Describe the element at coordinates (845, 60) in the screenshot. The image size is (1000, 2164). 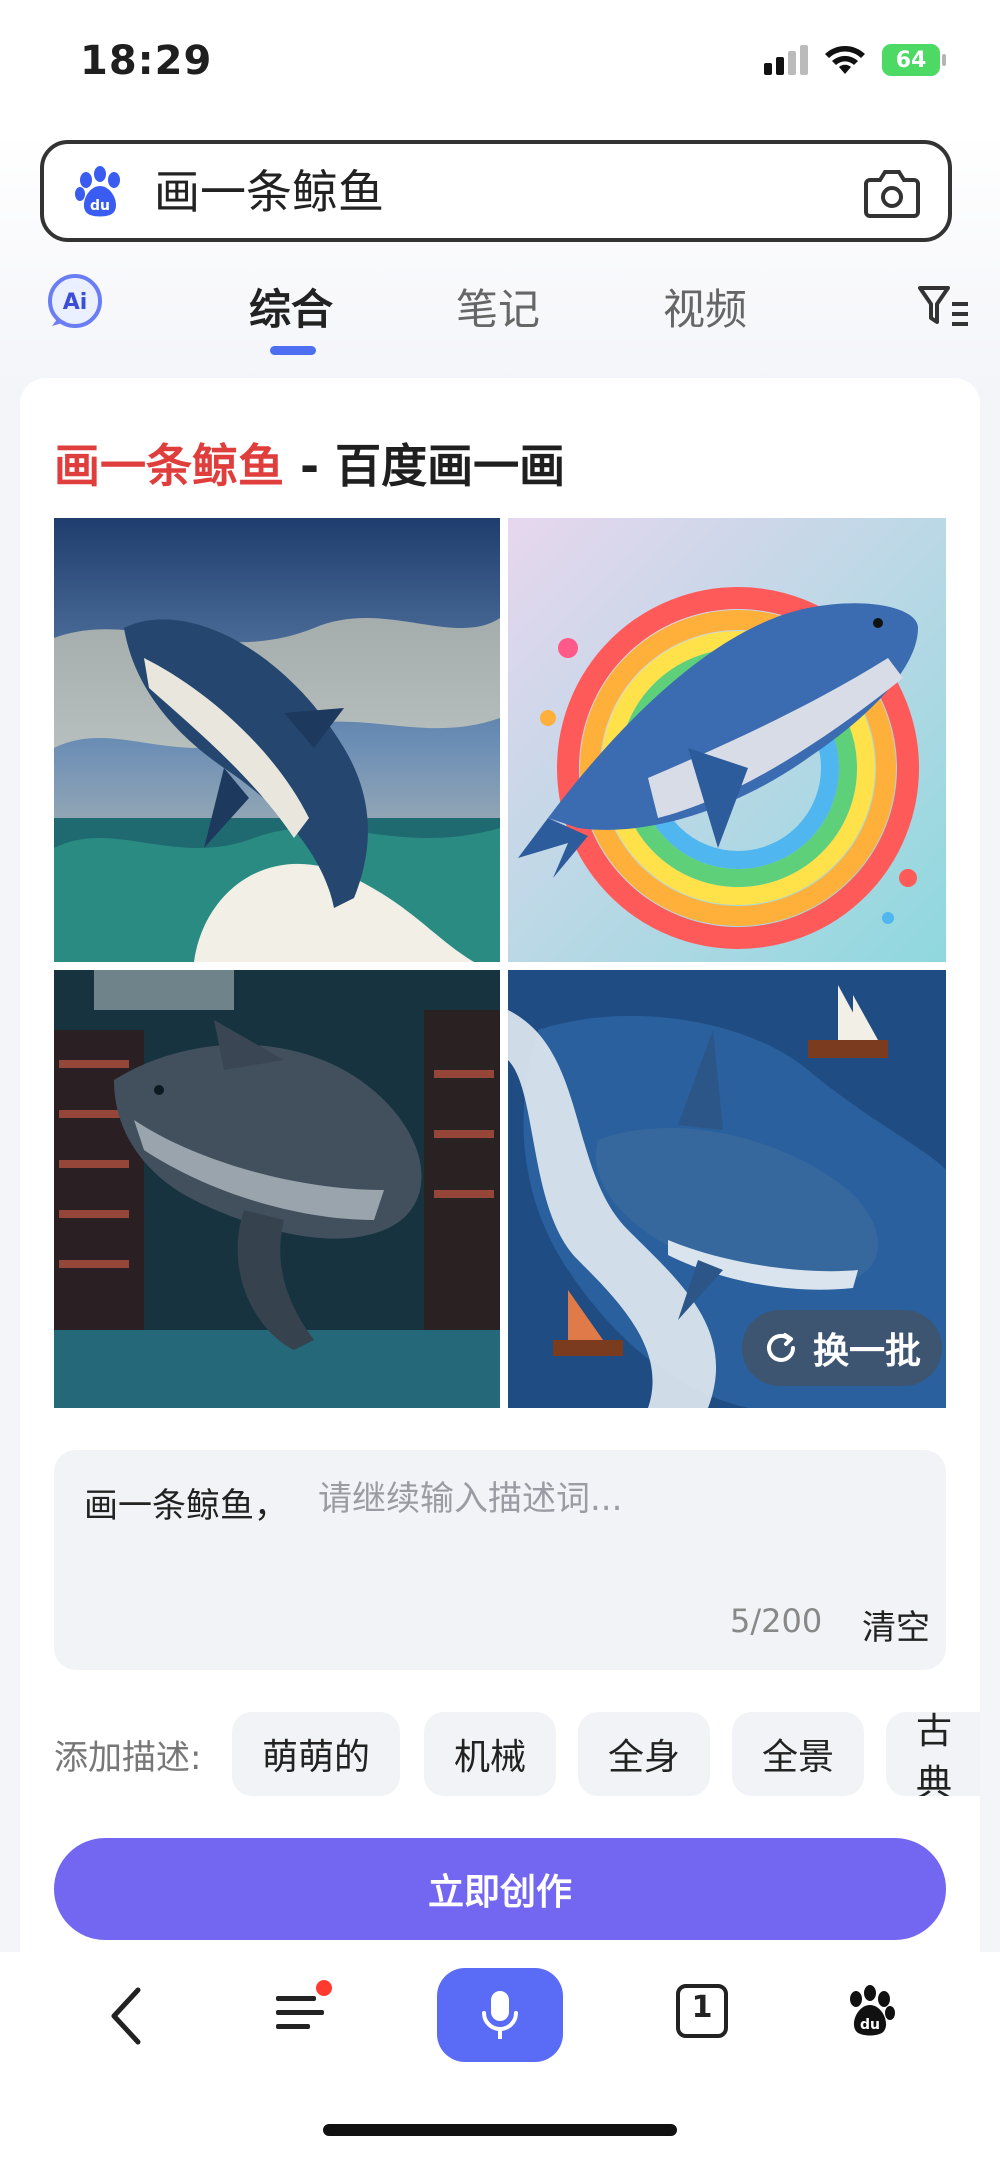
I see `wifi-icon` at that location.